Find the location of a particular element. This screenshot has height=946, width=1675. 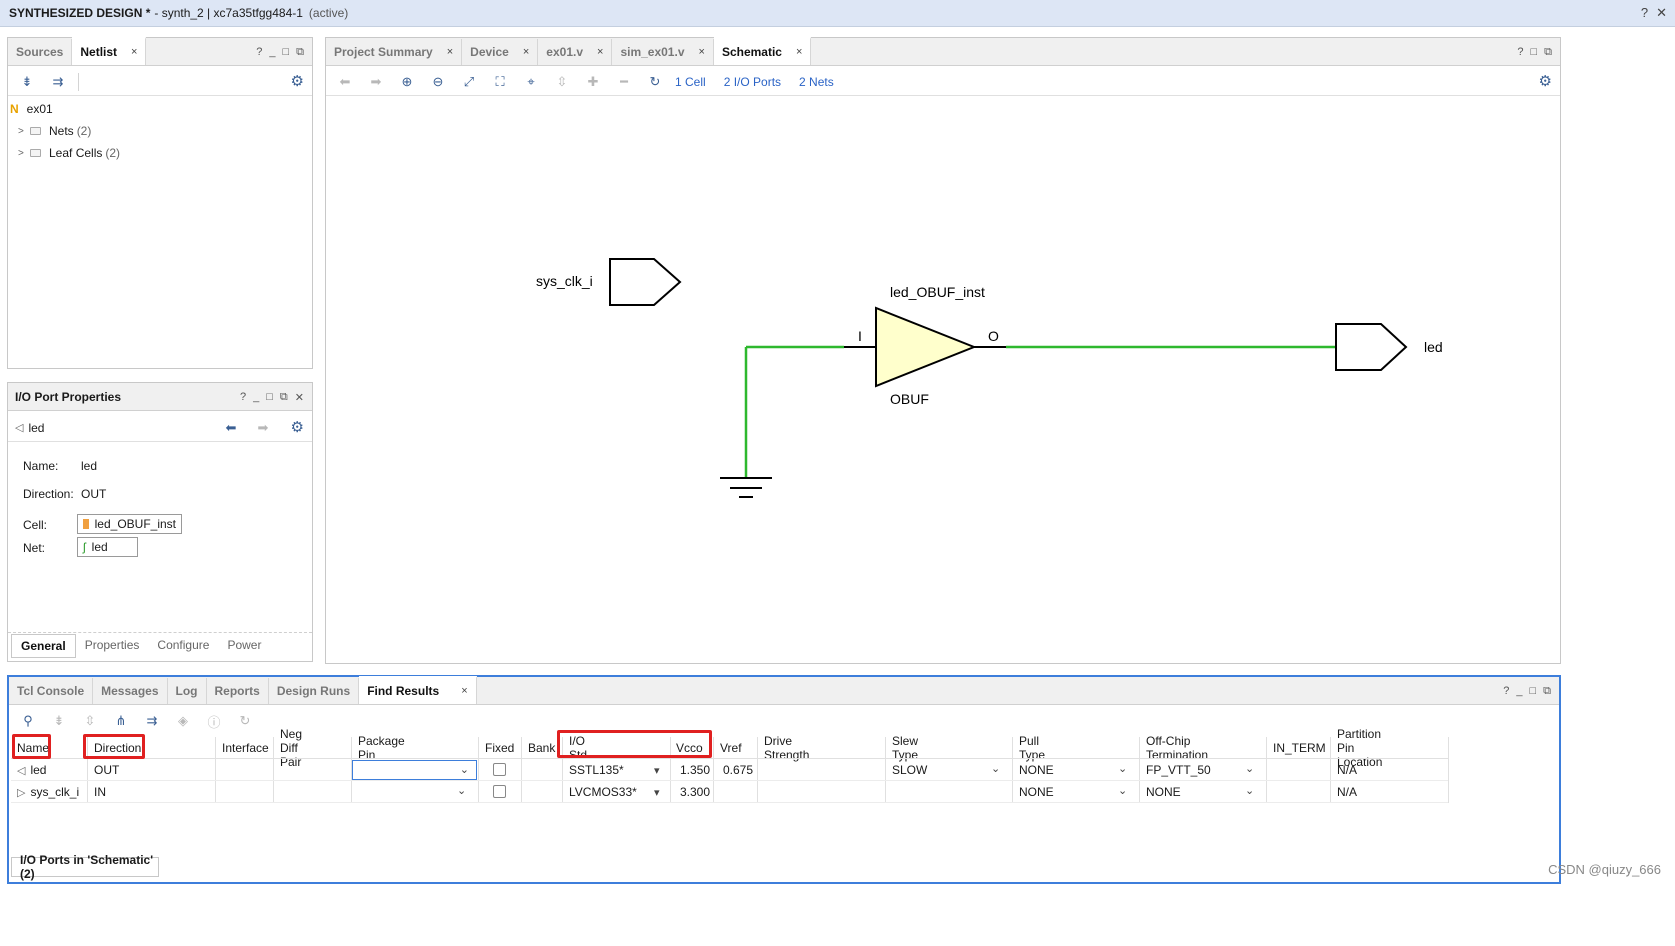

info-icon: ⓘ is located at coordinates (214, 721).